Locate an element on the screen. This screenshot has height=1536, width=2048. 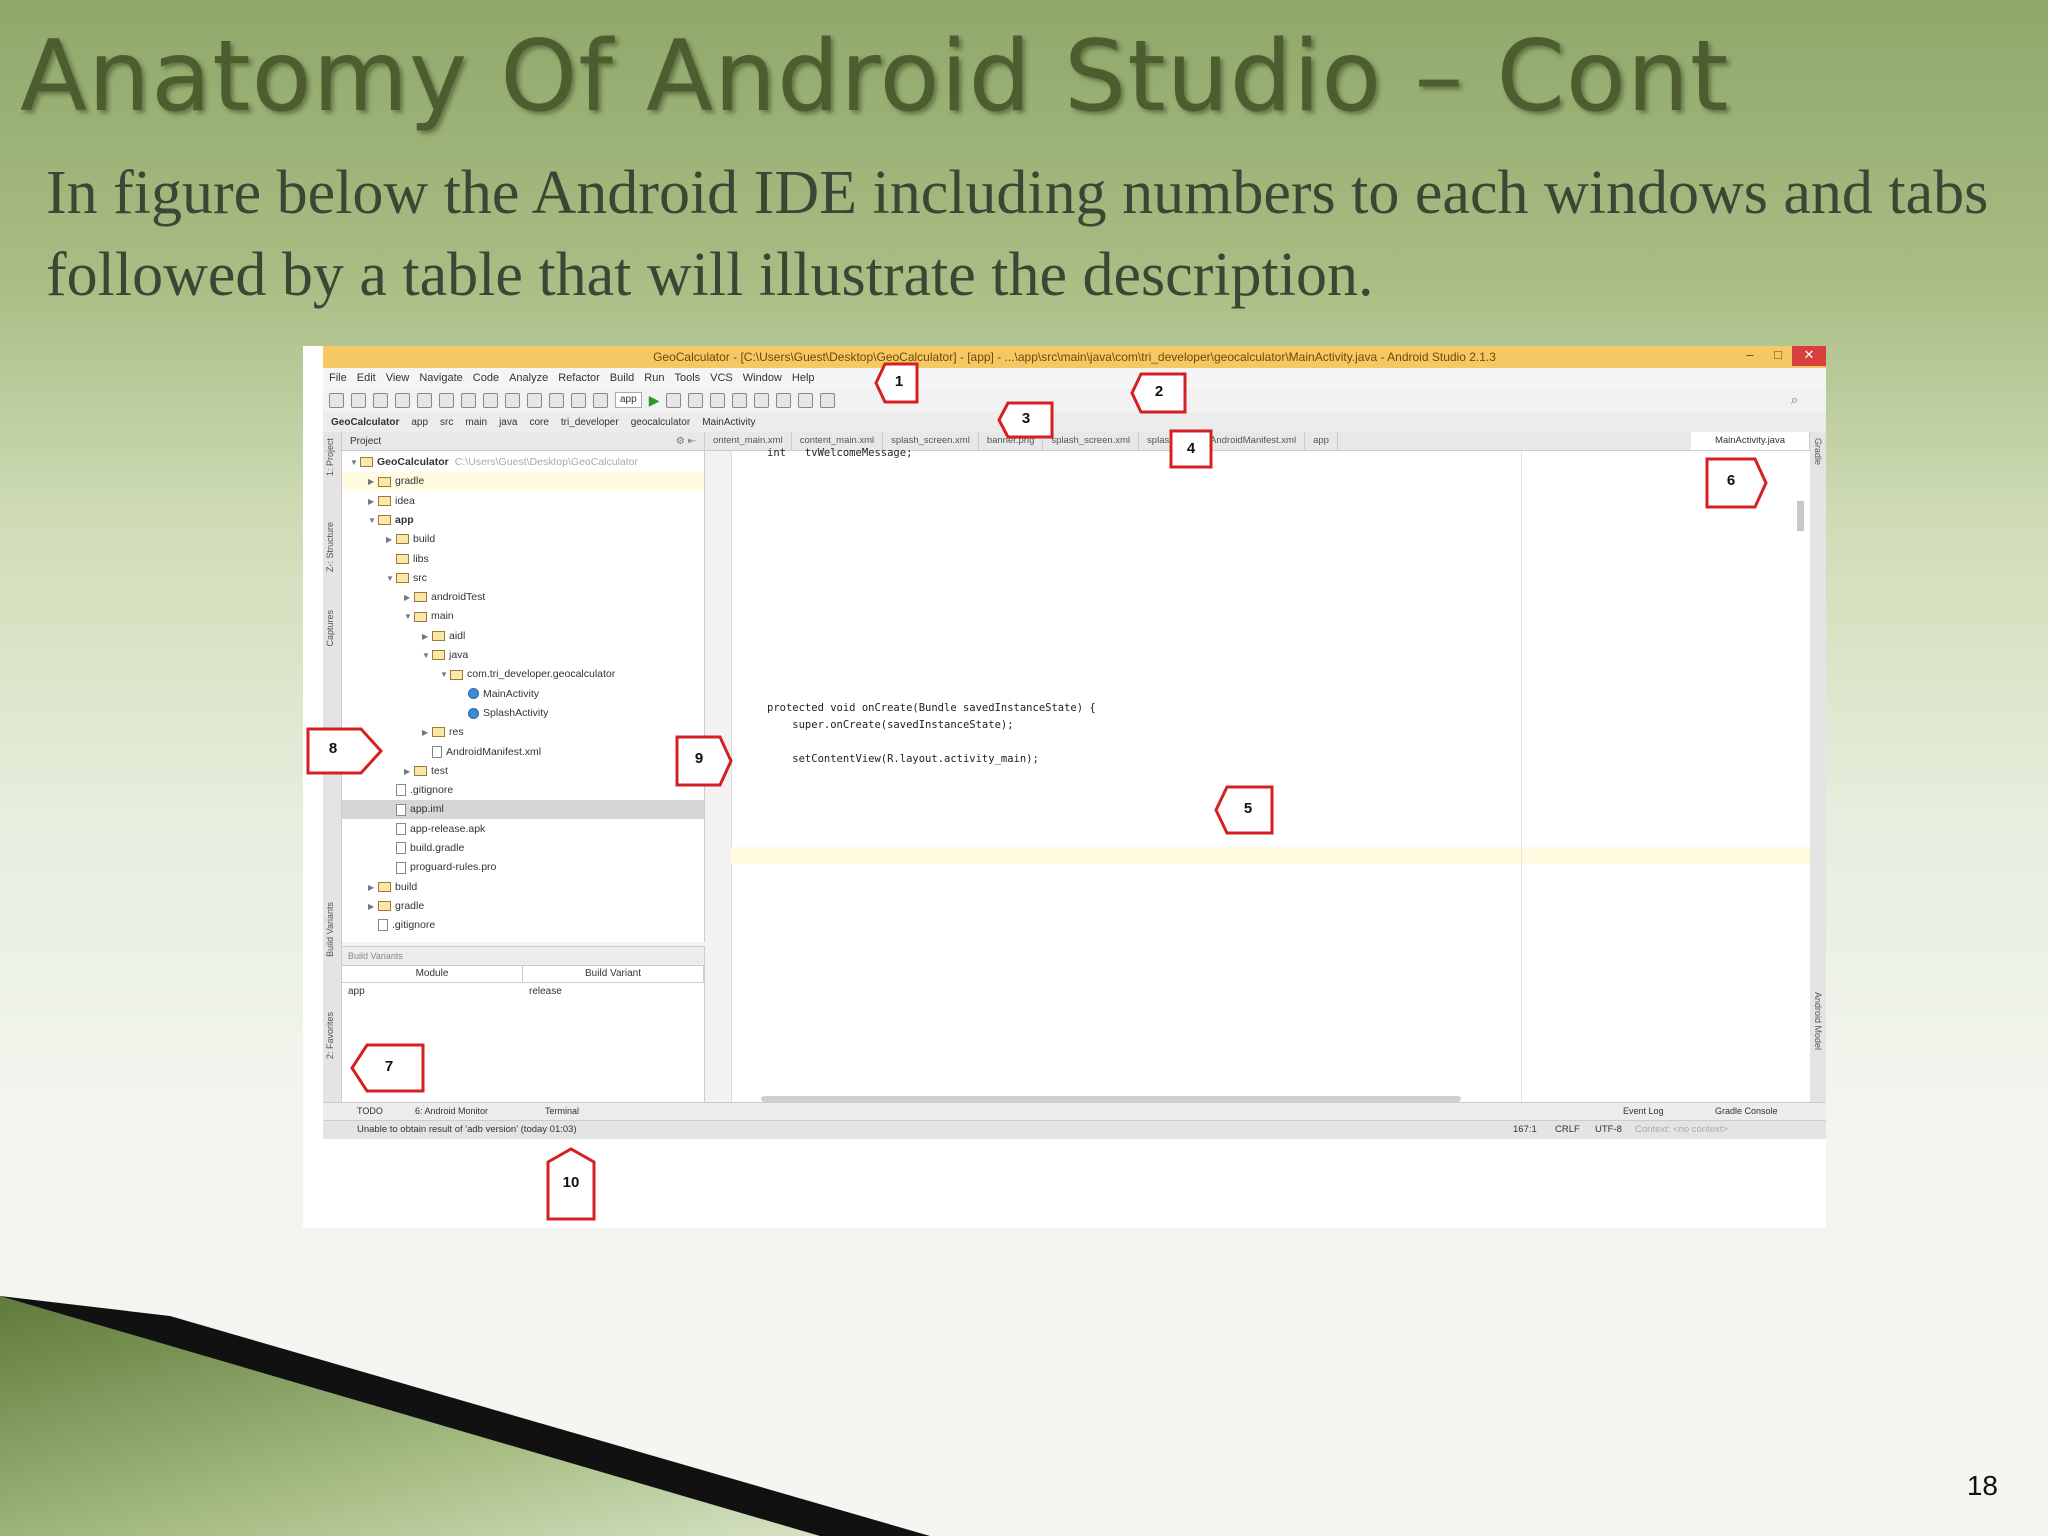
find-icon is located at coordinates (512, 400).